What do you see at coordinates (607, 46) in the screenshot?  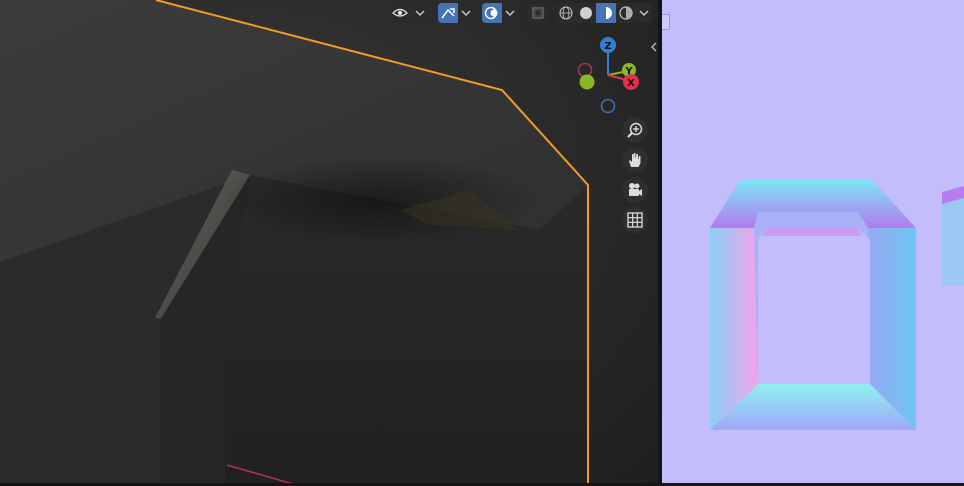 I see `gizmo-z-label: Z` at bounding box center [607, 46].